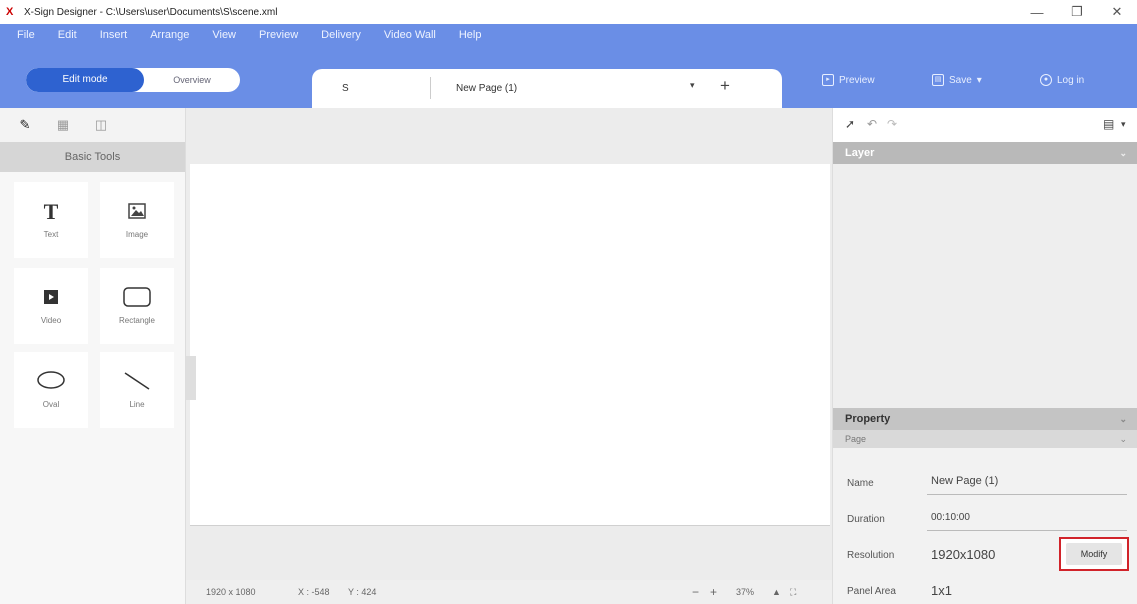 The image size is (1137, 604). I want to click on zoom-in-button: +, so click(713, 592).